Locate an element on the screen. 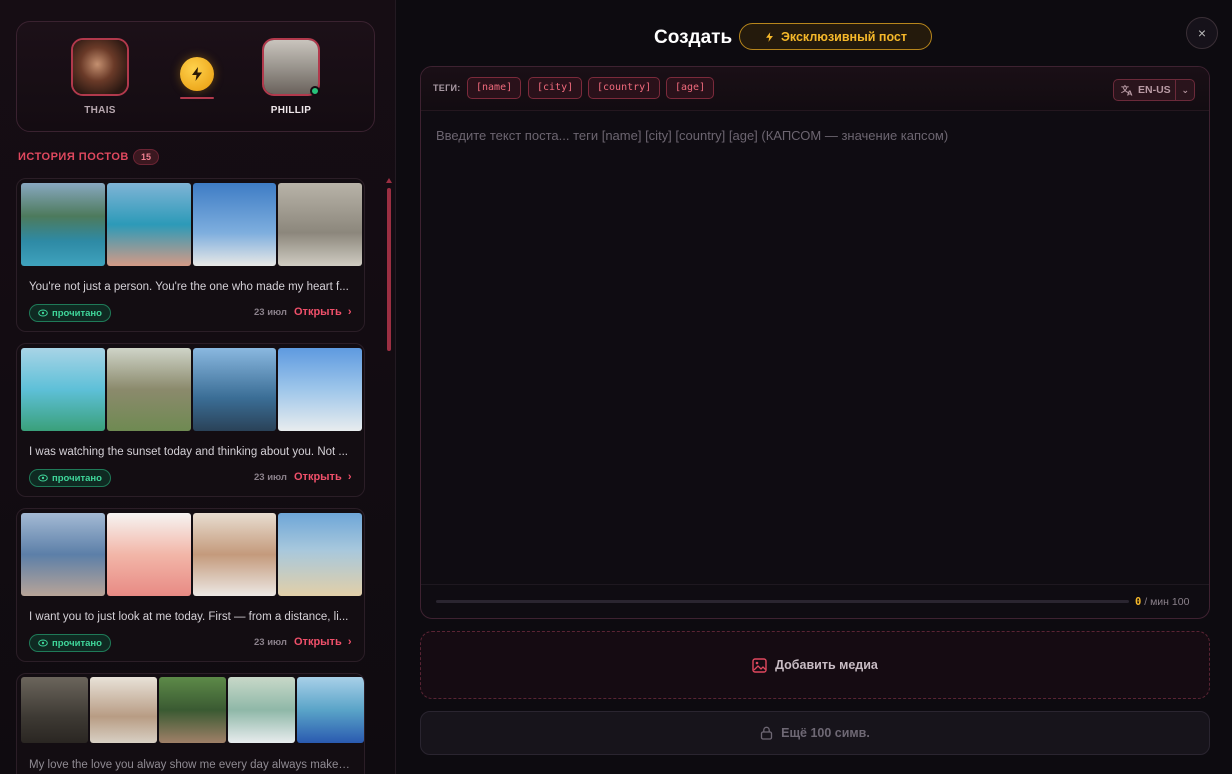 This screenshot has height=774, width=1232. avatar-thais is located at coordinates (100, 67).